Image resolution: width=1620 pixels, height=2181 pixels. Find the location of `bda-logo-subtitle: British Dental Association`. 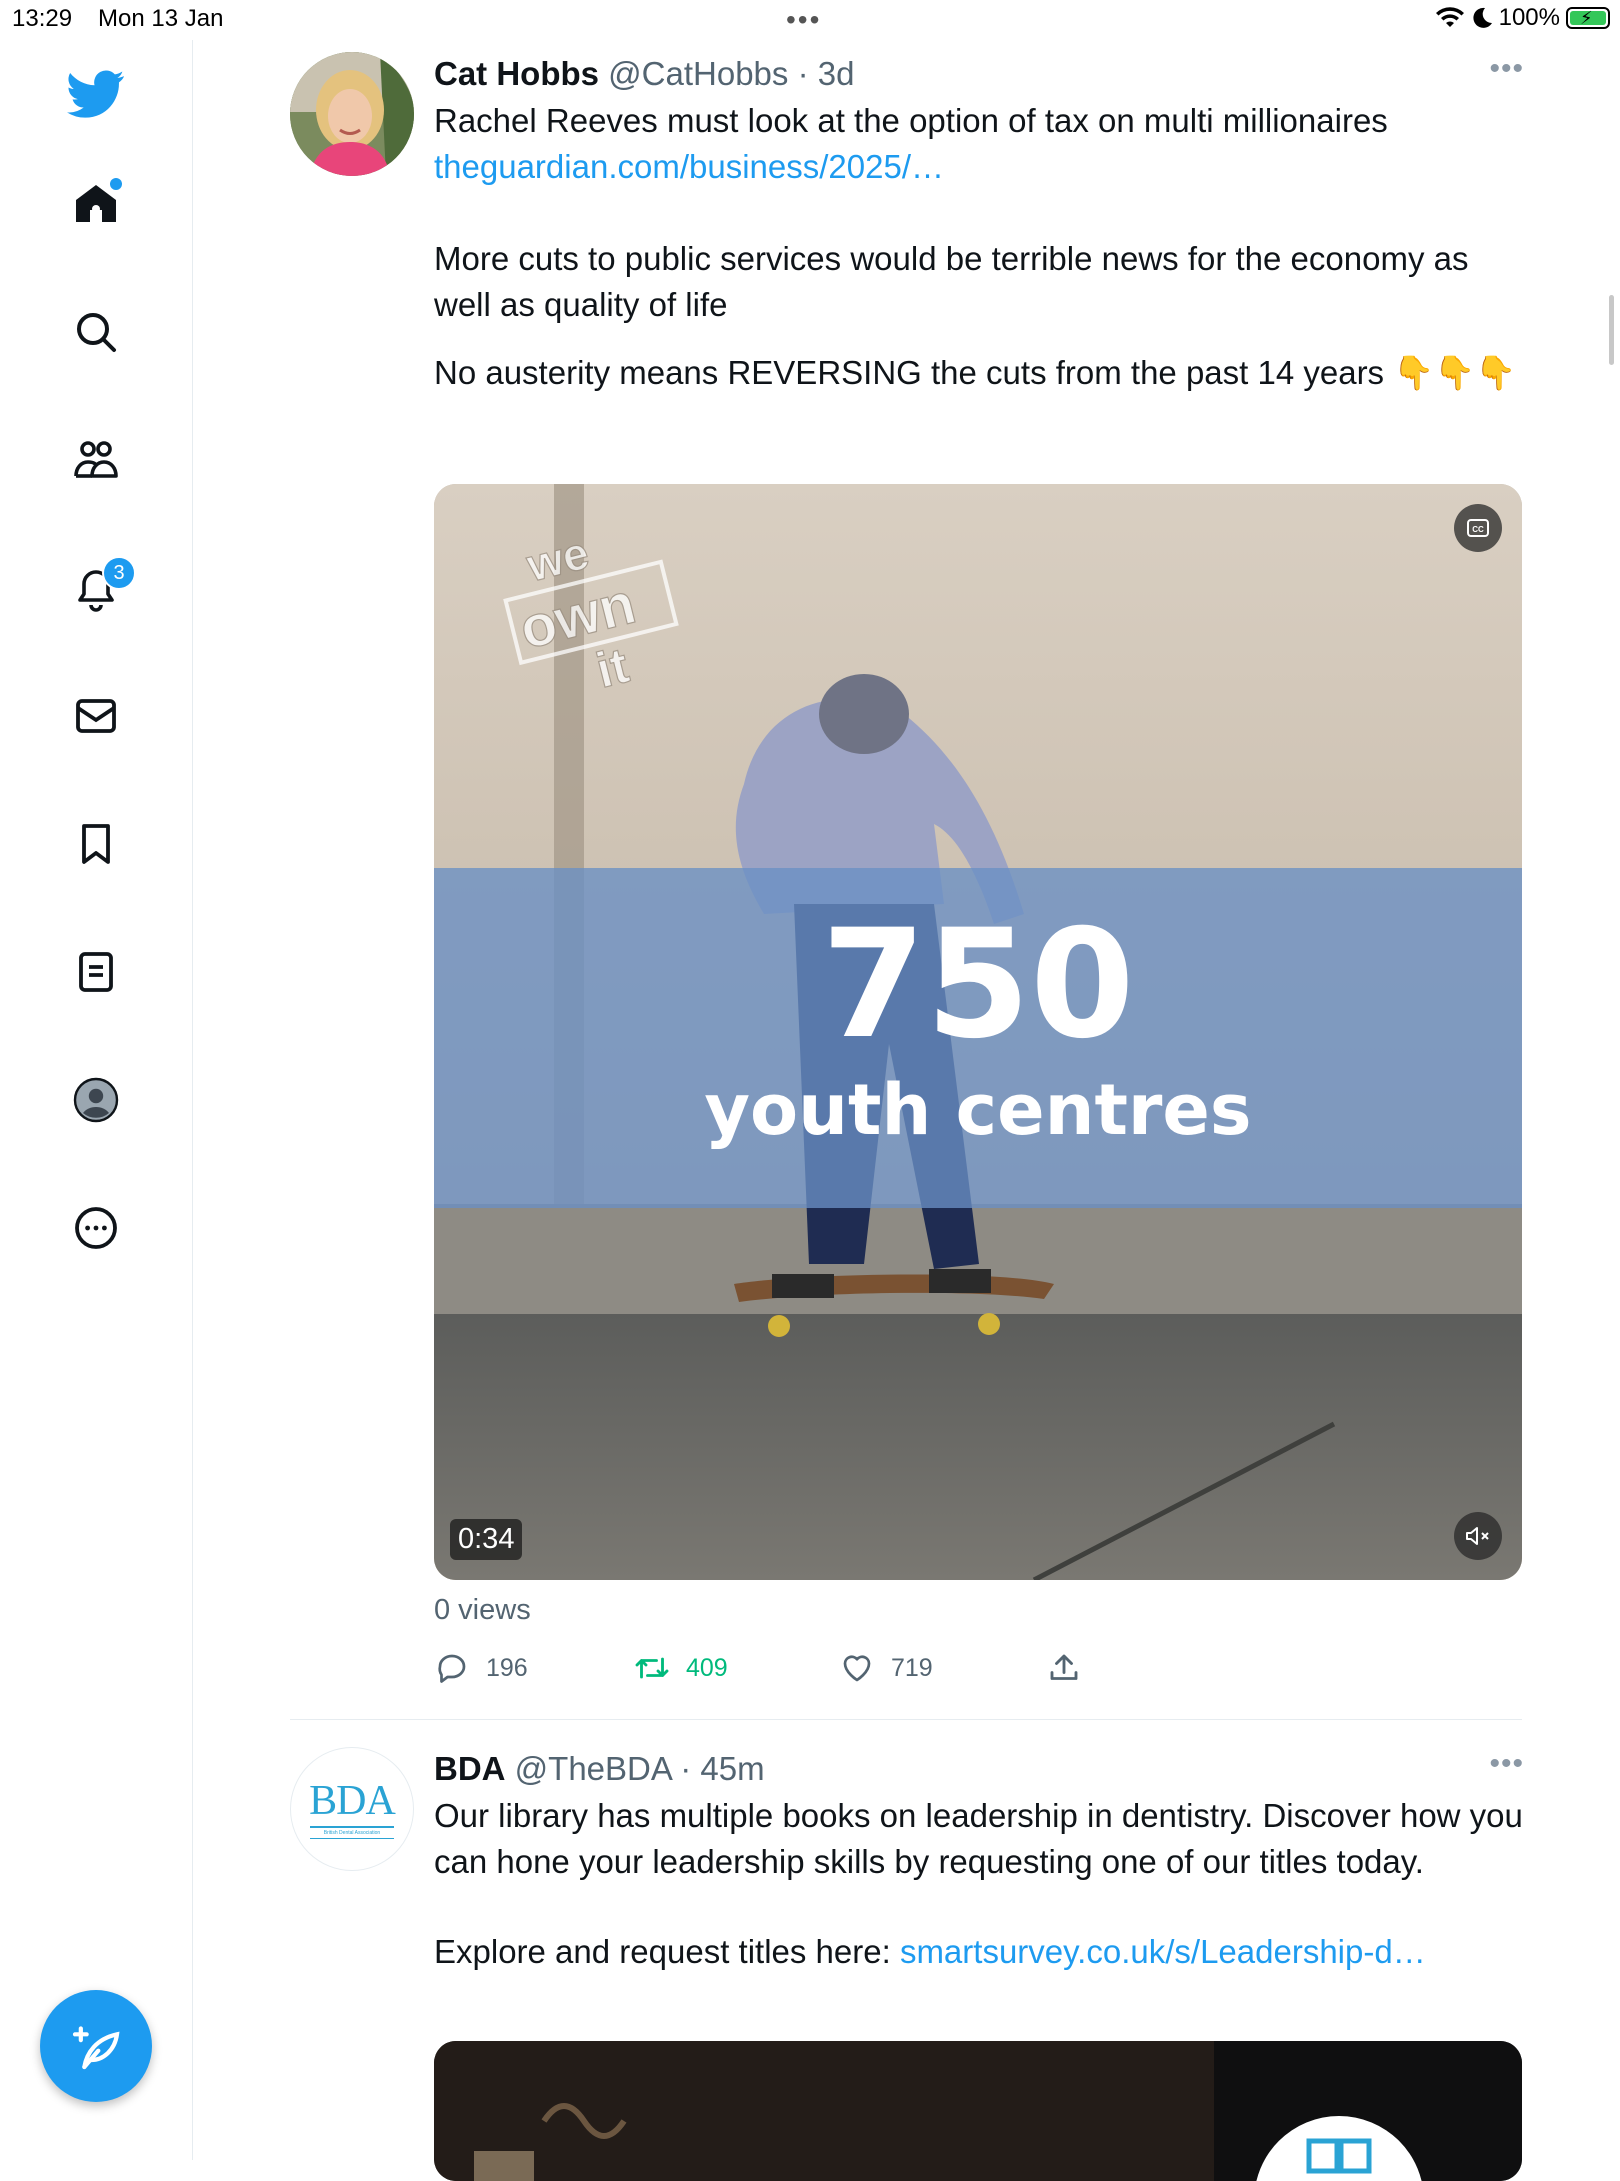

bda-logo-subtitle: British Dental Association is located at coordinates (352, 1832).